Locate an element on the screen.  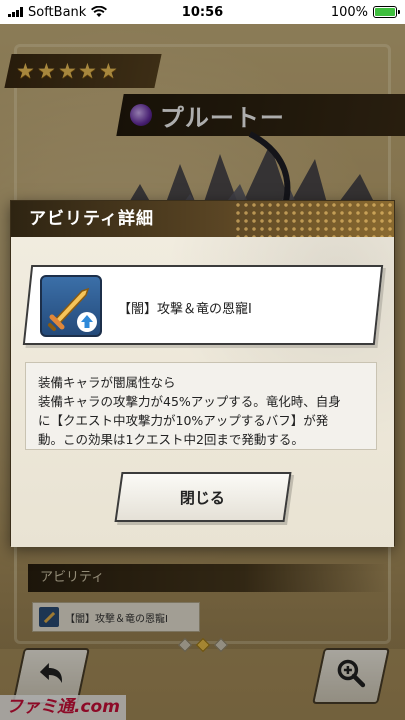
status-right: 100% is located at coordinates (323, 12).